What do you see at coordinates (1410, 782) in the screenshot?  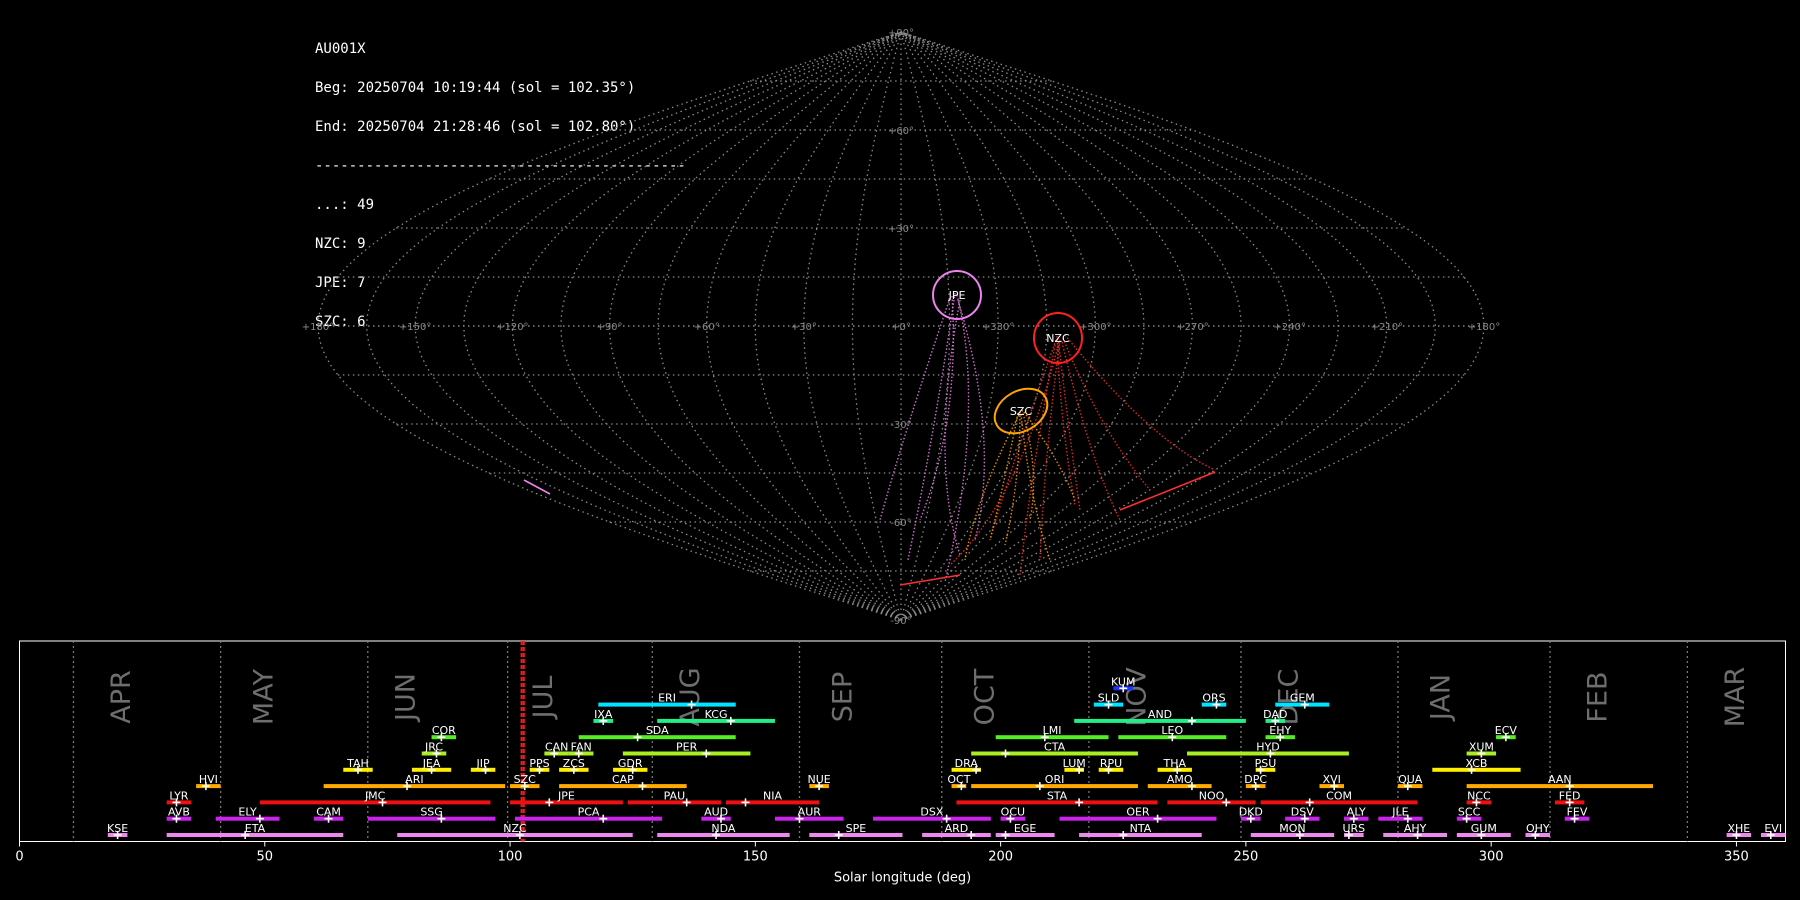 I see `shower-qua: QUA` at bounding box center [1410, 782].